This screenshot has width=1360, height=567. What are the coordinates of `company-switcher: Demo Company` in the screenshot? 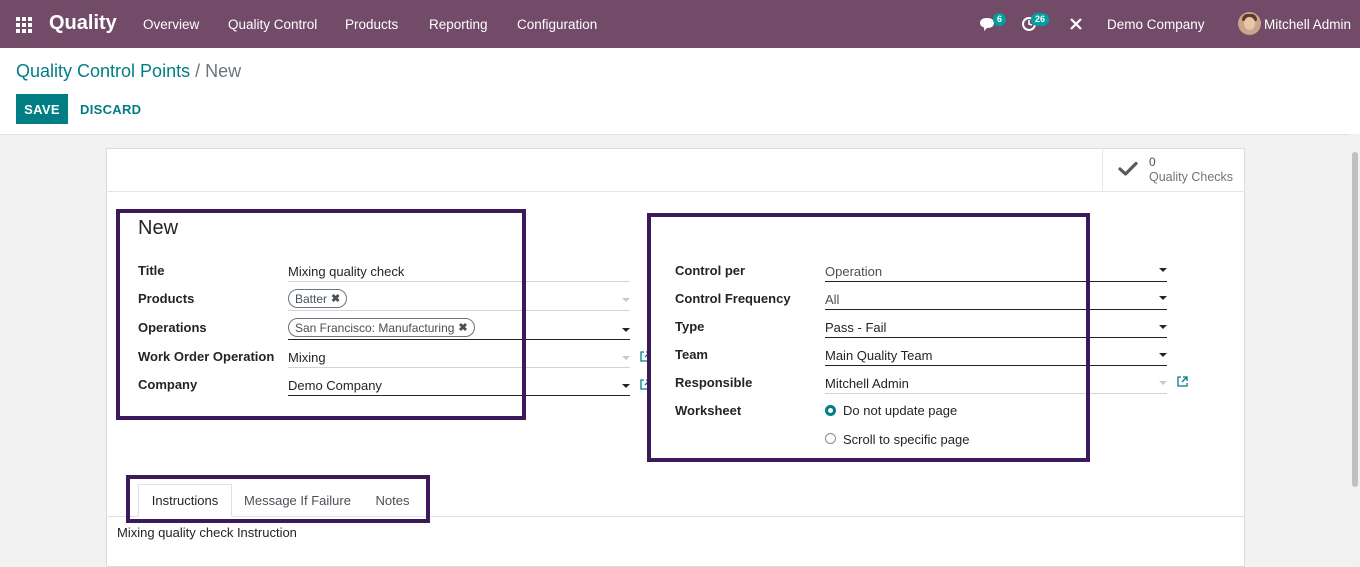 It's located at (1156, 24).